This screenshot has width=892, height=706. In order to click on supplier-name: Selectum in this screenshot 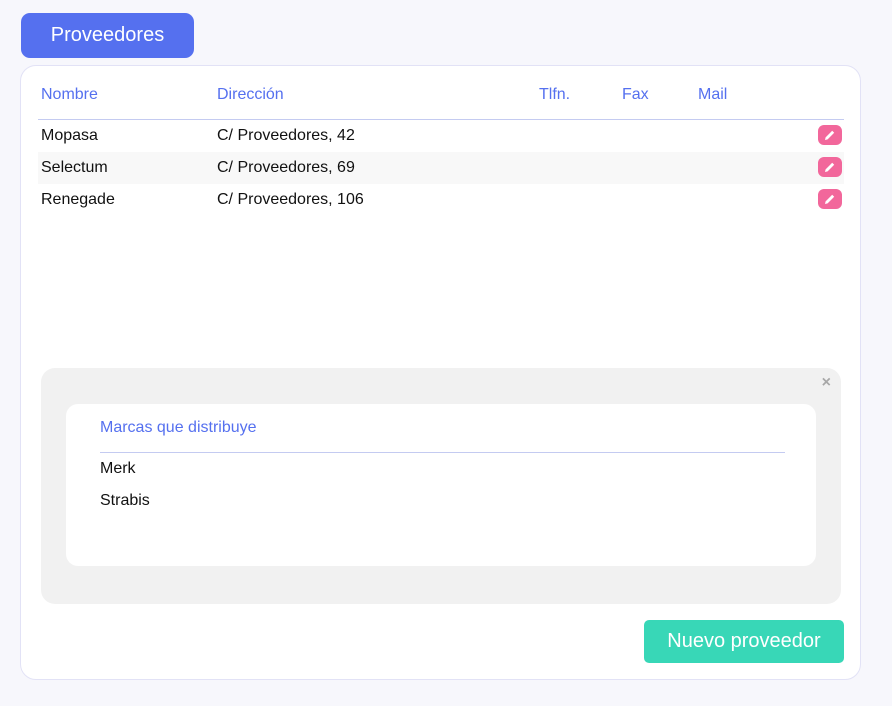, I will do `click(74, 167)`.